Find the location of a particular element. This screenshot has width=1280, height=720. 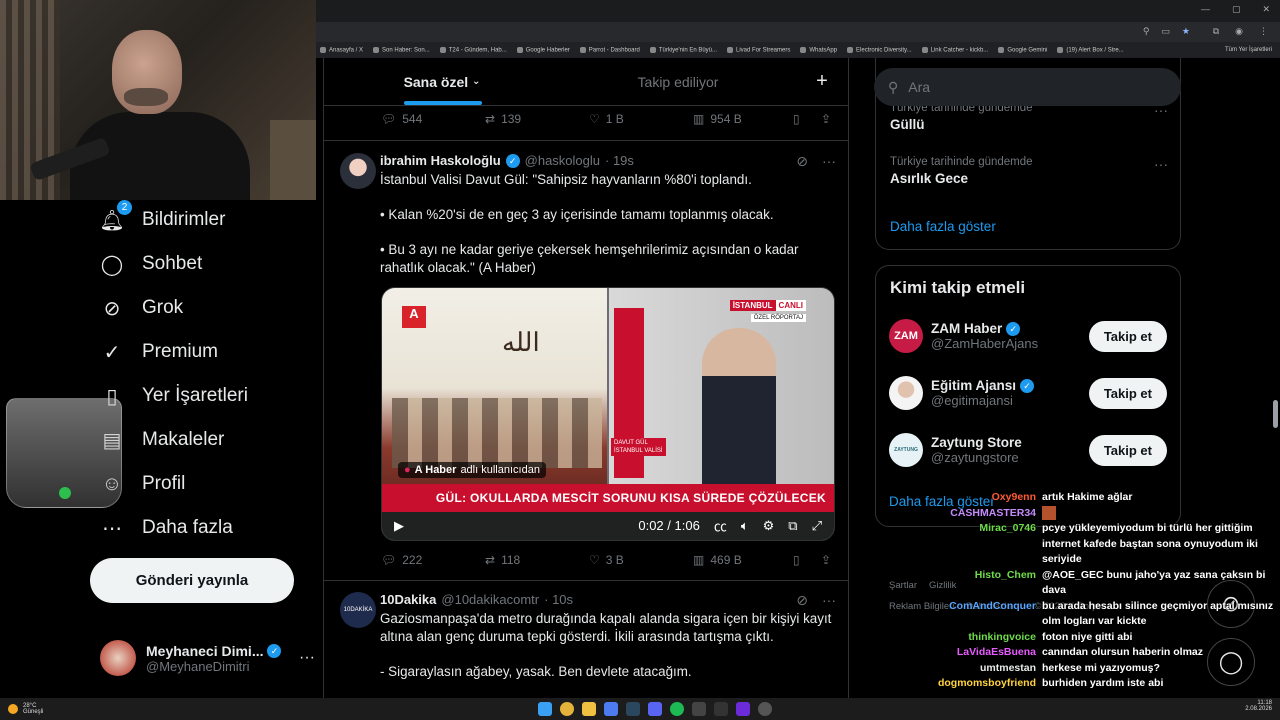

all-bookmarks: Tüm Yer İşaretleri is located at coordinates (1248, 50).